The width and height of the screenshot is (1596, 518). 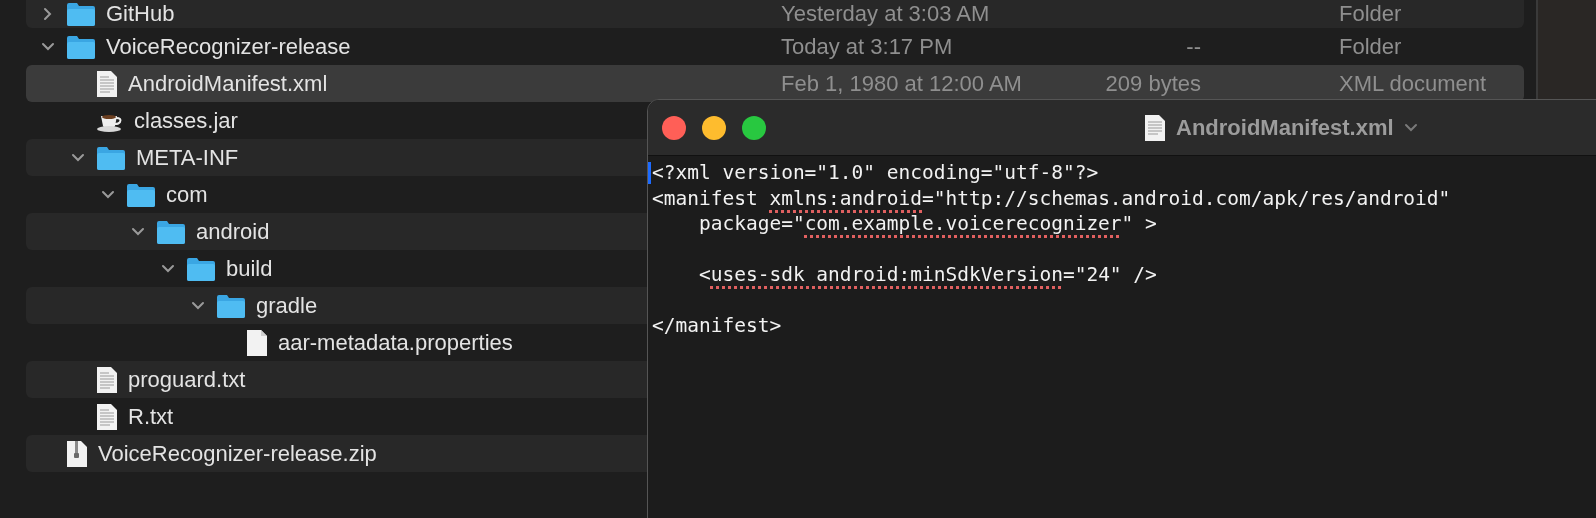 I want to click on file-name: build, so click(x=249, y=268).